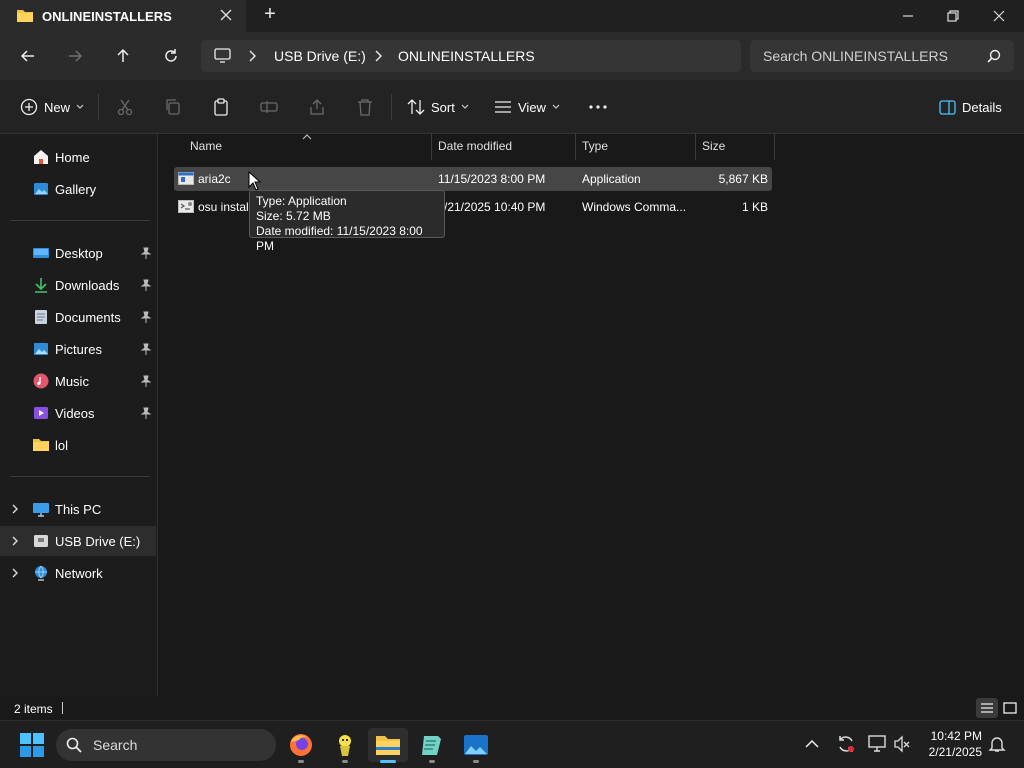  I want to click on file-date-modified: 11/15/2023 8:00 PM, so click(492, 179).